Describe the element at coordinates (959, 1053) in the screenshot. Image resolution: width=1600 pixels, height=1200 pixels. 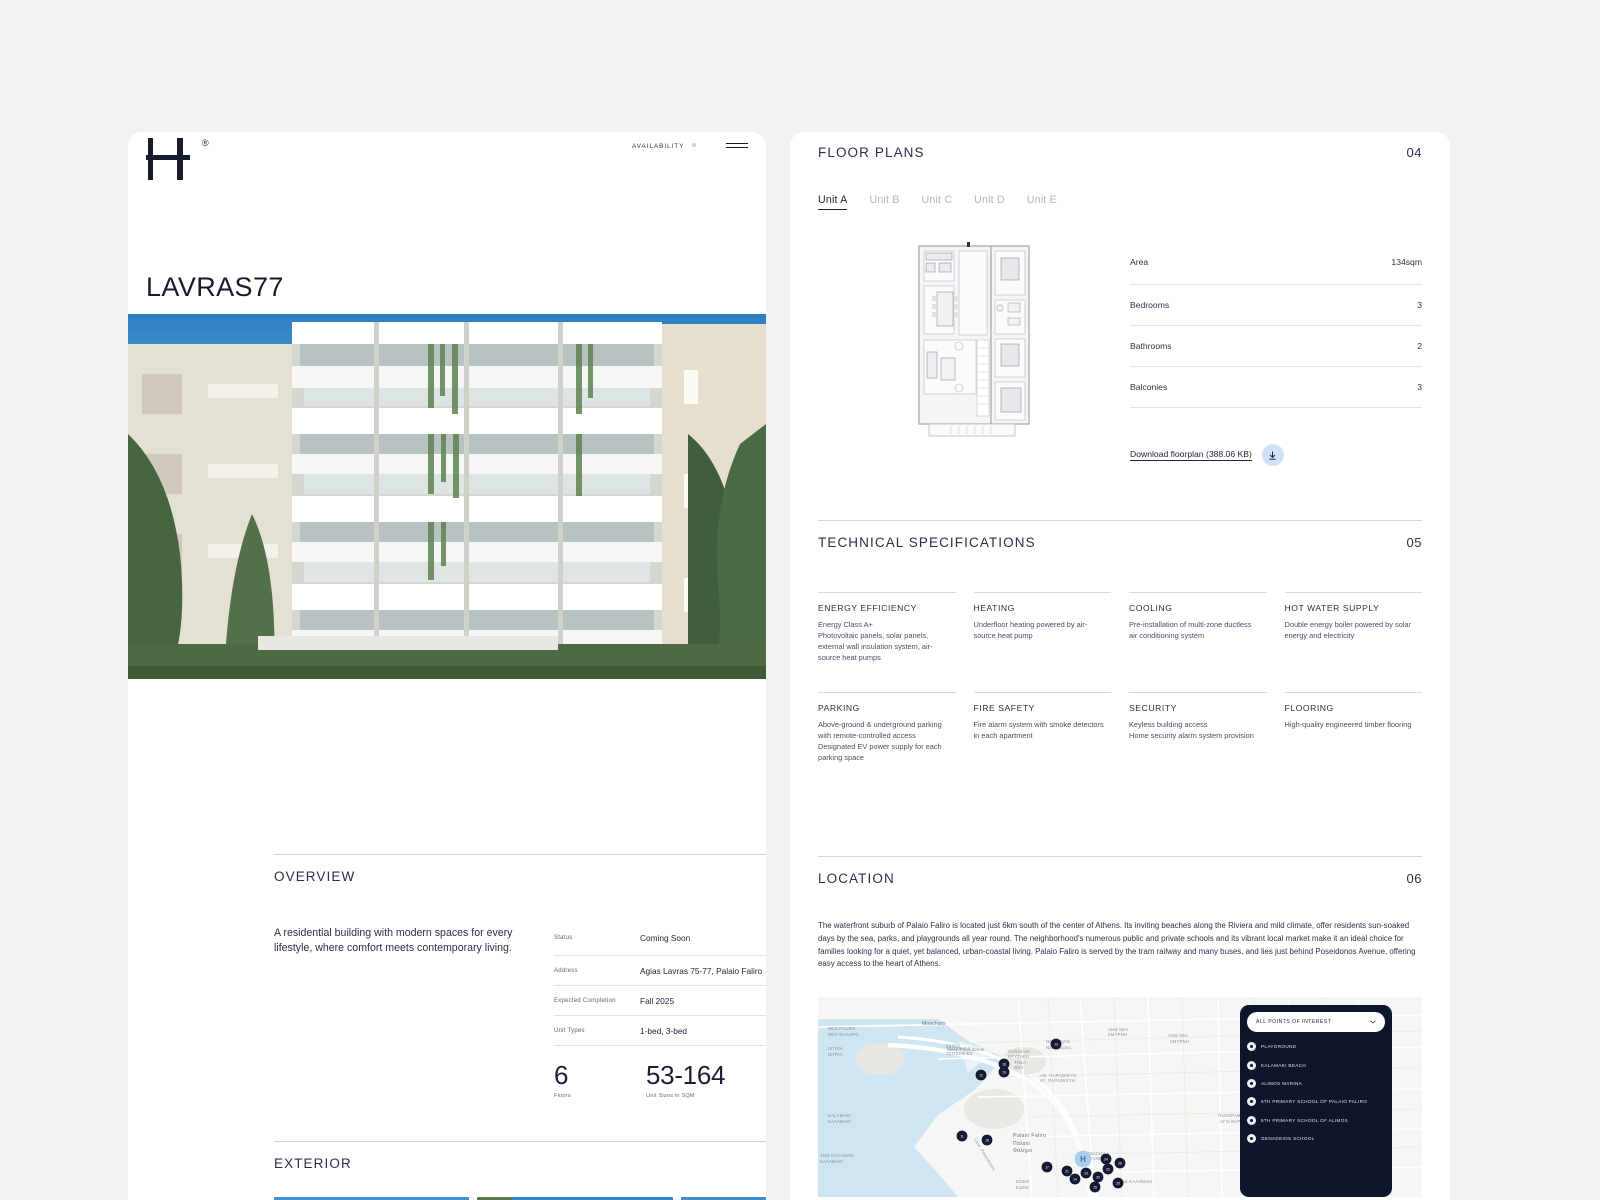
I see `svg-text: ΤΖΙΤΖΗΦΙΕΣ` at that location.